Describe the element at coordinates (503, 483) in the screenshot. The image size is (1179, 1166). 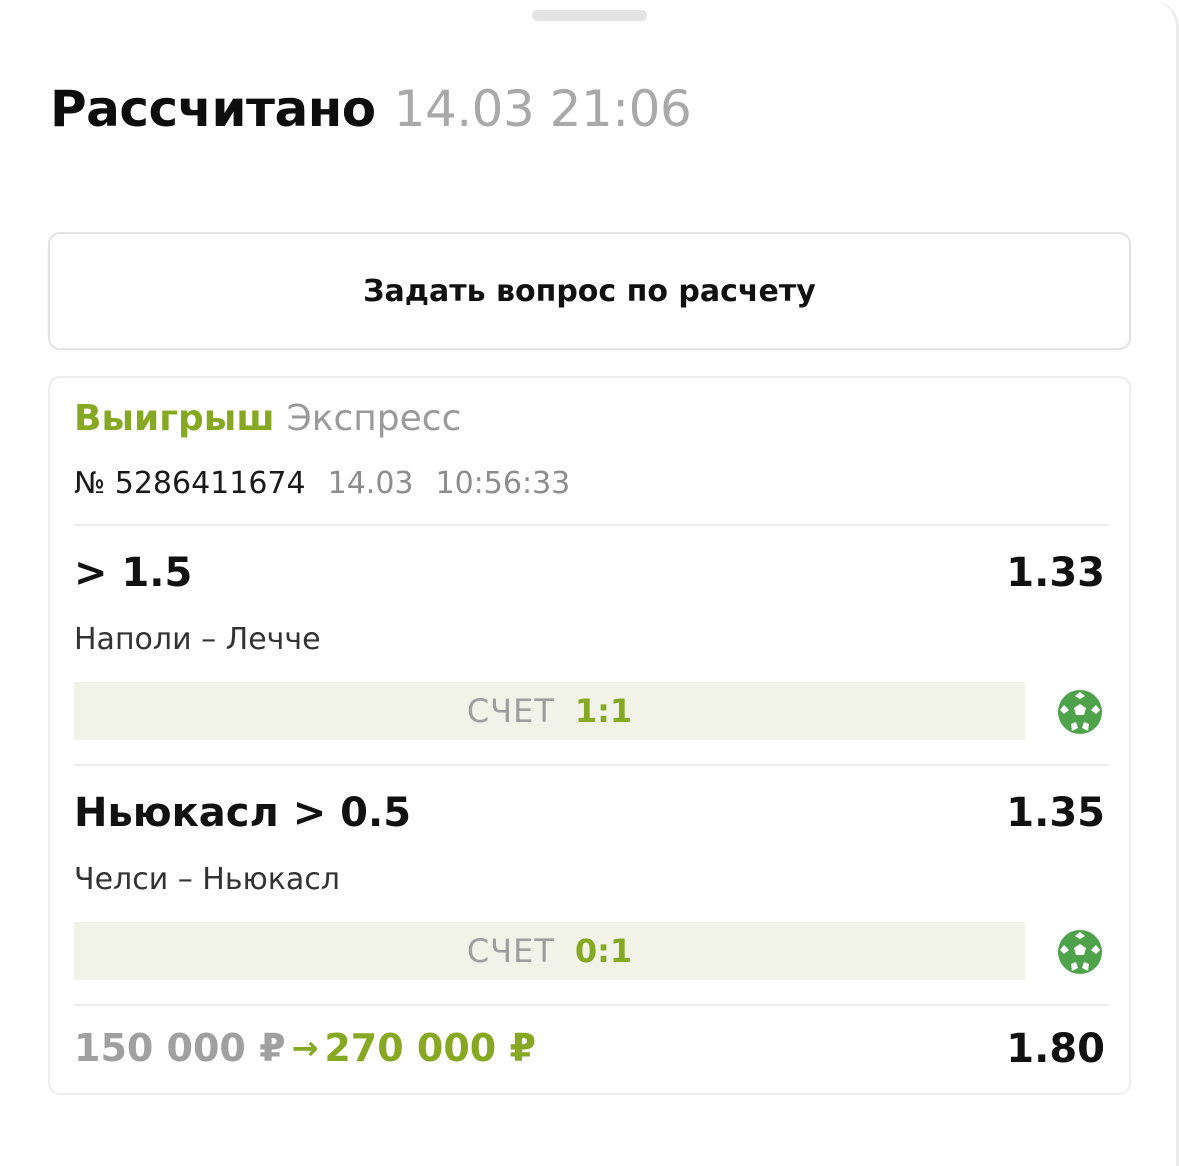
I see `bet-time: 10:56:33` at that location.